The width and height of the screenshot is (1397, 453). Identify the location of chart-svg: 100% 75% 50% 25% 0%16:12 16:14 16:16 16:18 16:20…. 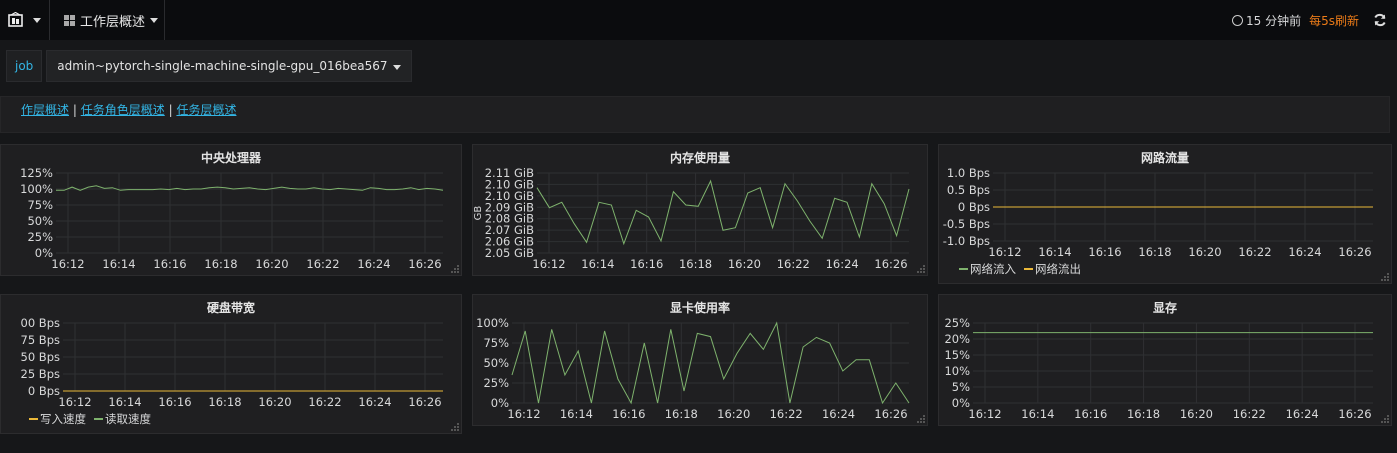
(700, 369).